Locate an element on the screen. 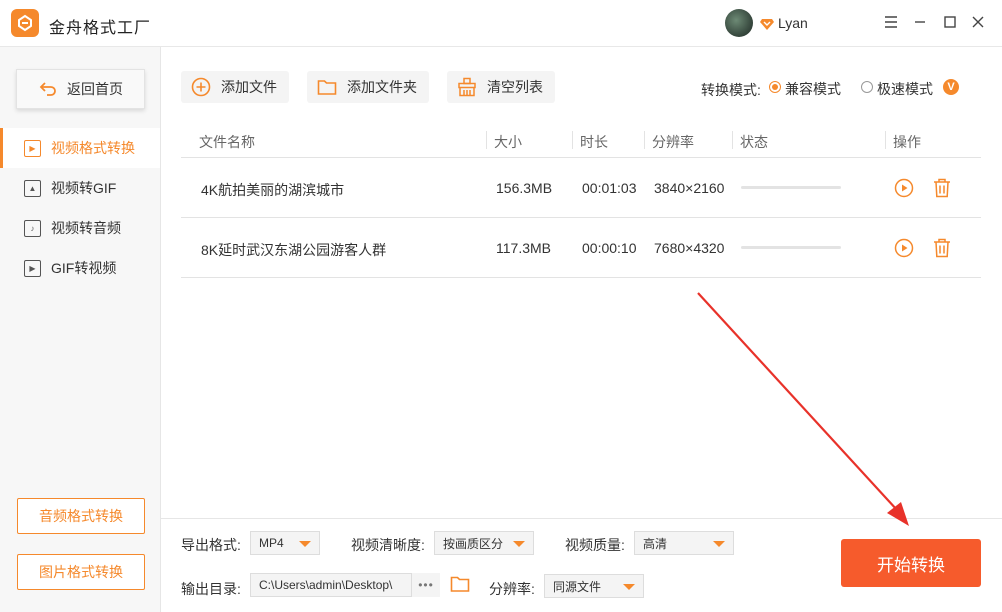 The image size is (1002, 612). file-resolution: 7680×4320 is located at coordinates (689, 248).